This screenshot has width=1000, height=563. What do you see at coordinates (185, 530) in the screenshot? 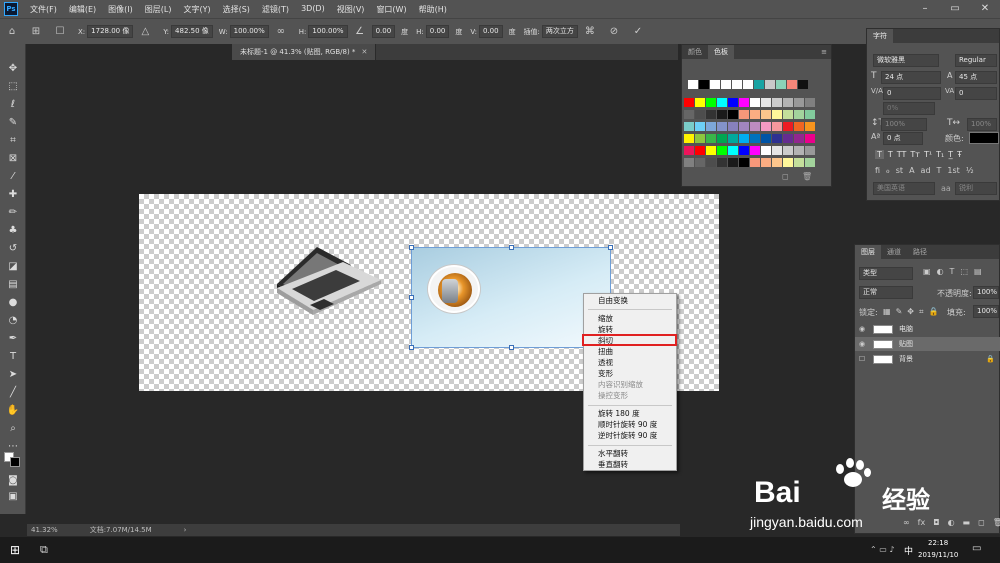
I see `status-arrow-icon: ›` at bounding box center [185, 530].